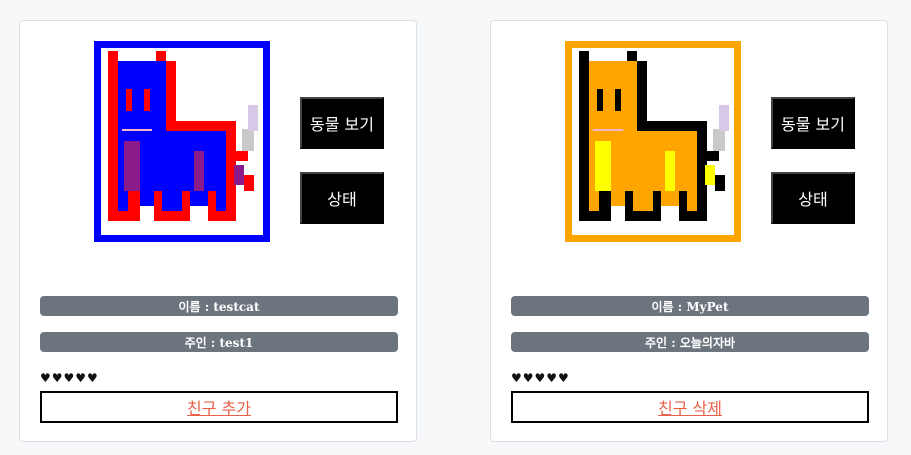 This screenshot has width=911, height=455. What do you see at coordinates (690, 306) in the screenshot?
I see `pet-name-badge: 이름 : MyPet` at bounding box center [690, 306].